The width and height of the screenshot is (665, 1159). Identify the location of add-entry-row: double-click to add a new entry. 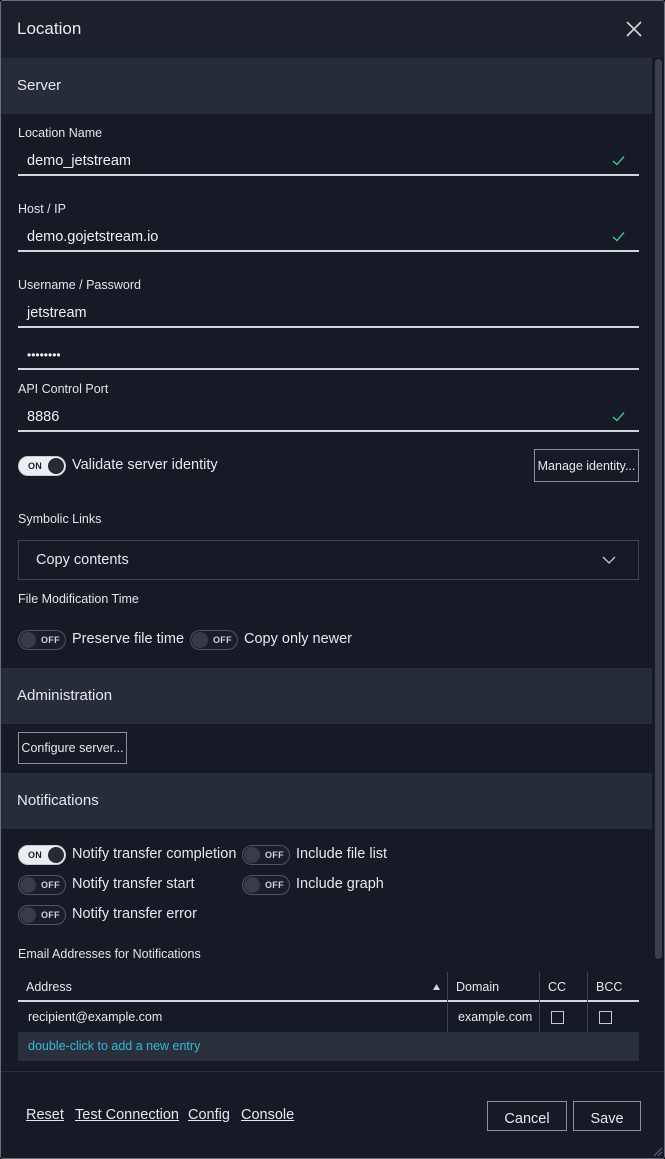
(328, 1046).